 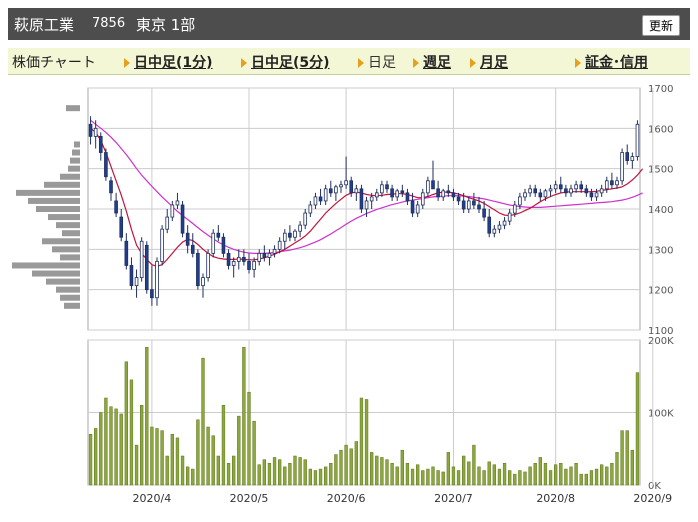 I want to click on x-tick-label: 2020/5, so click(x=249, y=498).